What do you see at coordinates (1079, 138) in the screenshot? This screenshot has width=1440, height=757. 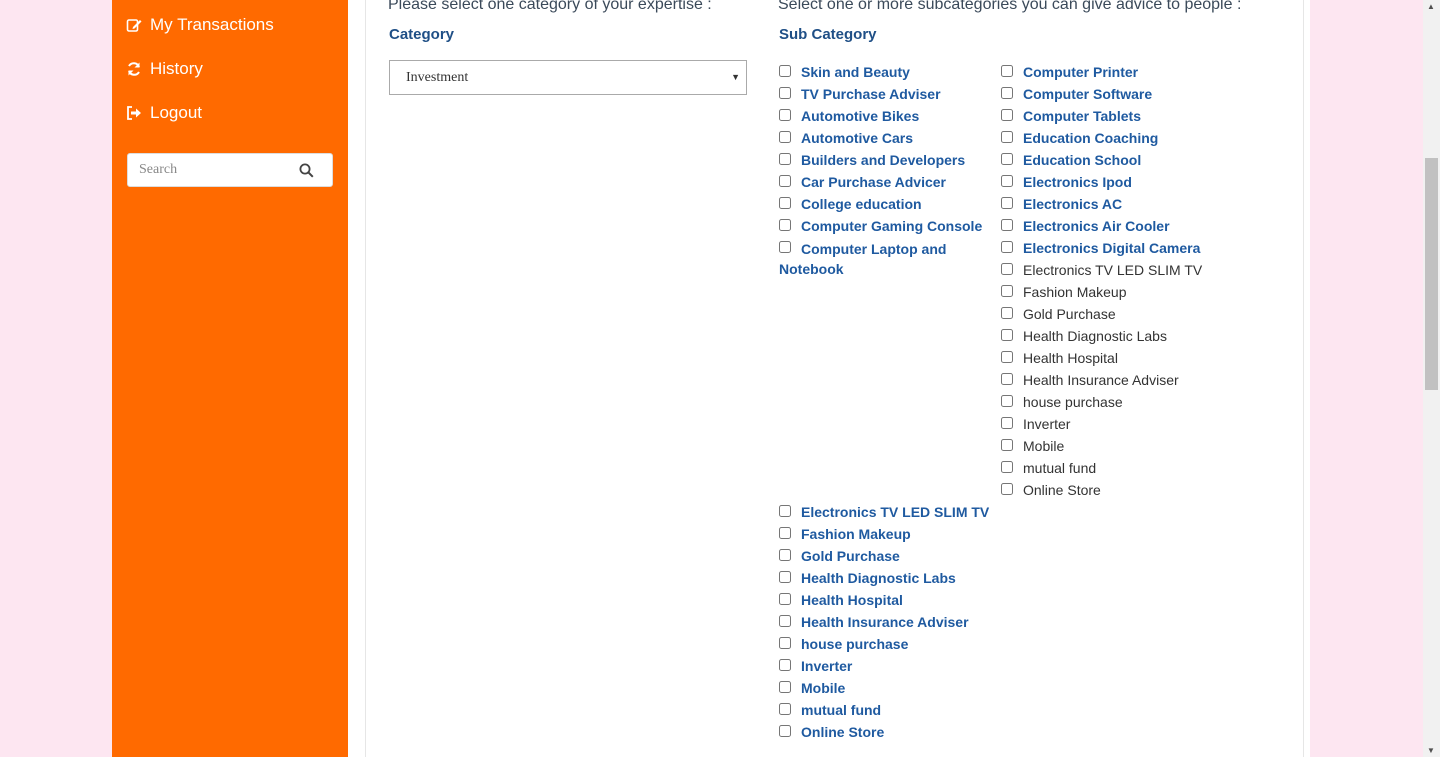 I see `subcategory-option: Education Coaching` at bounding box center [1079, 138].